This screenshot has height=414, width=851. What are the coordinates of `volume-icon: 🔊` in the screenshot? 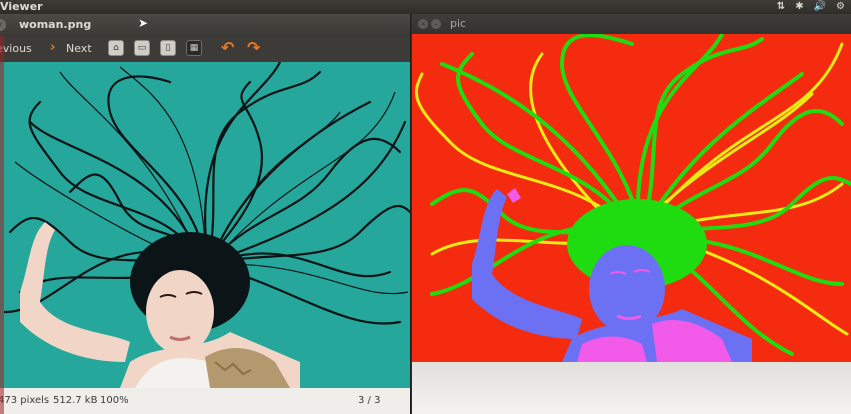 It's located at (820, 7).